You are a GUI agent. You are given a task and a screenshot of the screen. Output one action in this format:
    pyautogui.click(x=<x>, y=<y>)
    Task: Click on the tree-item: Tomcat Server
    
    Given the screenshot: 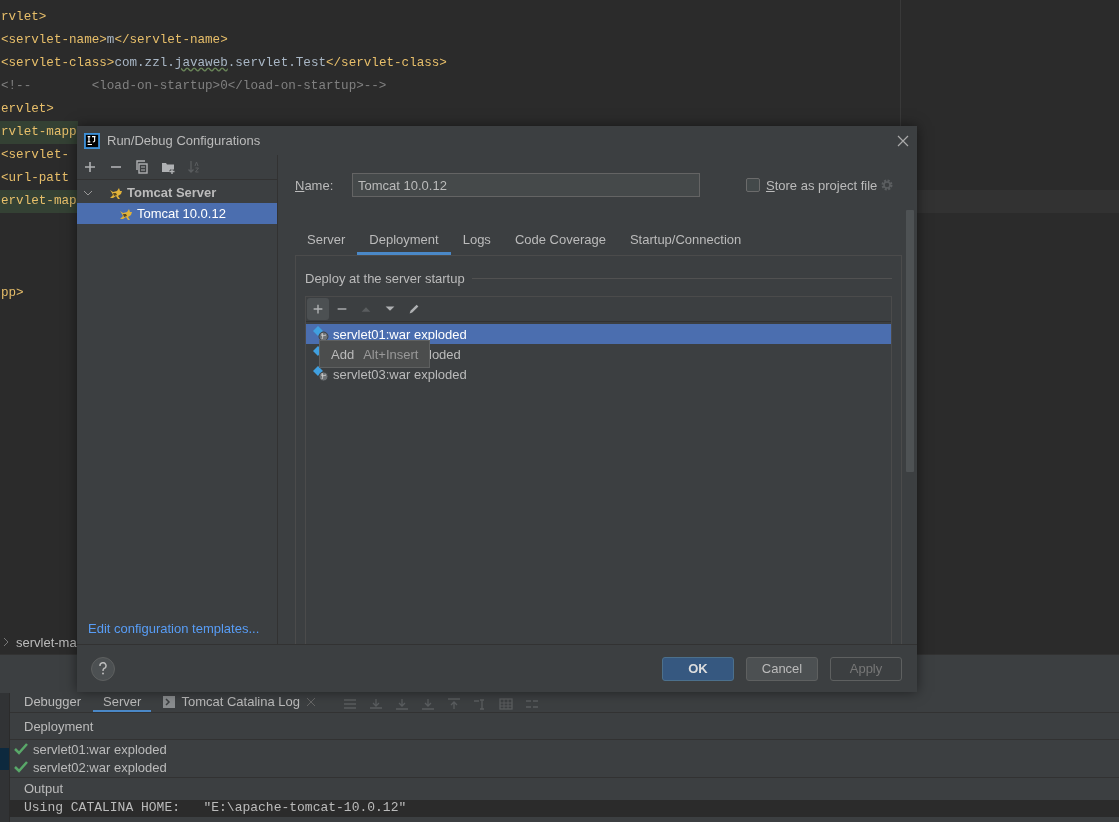 What is the action you would take?
    pyautogui.click(x=177, y=192)
    